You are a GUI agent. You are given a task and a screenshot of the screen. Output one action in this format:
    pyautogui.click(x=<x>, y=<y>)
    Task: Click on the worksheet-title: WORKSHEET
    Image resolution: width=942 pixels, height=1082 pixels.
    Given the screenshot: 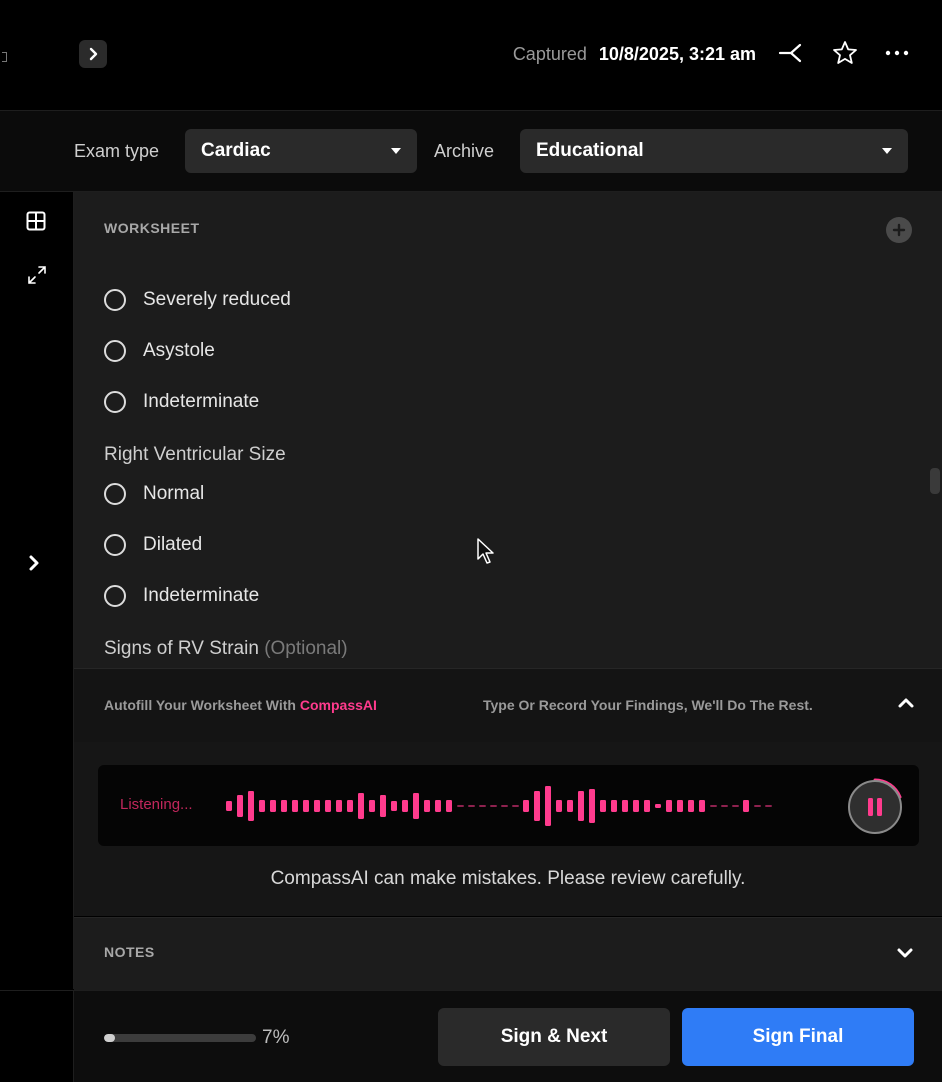 What is the action you would take?
    pyautogui.click(x=152, y=228)
    